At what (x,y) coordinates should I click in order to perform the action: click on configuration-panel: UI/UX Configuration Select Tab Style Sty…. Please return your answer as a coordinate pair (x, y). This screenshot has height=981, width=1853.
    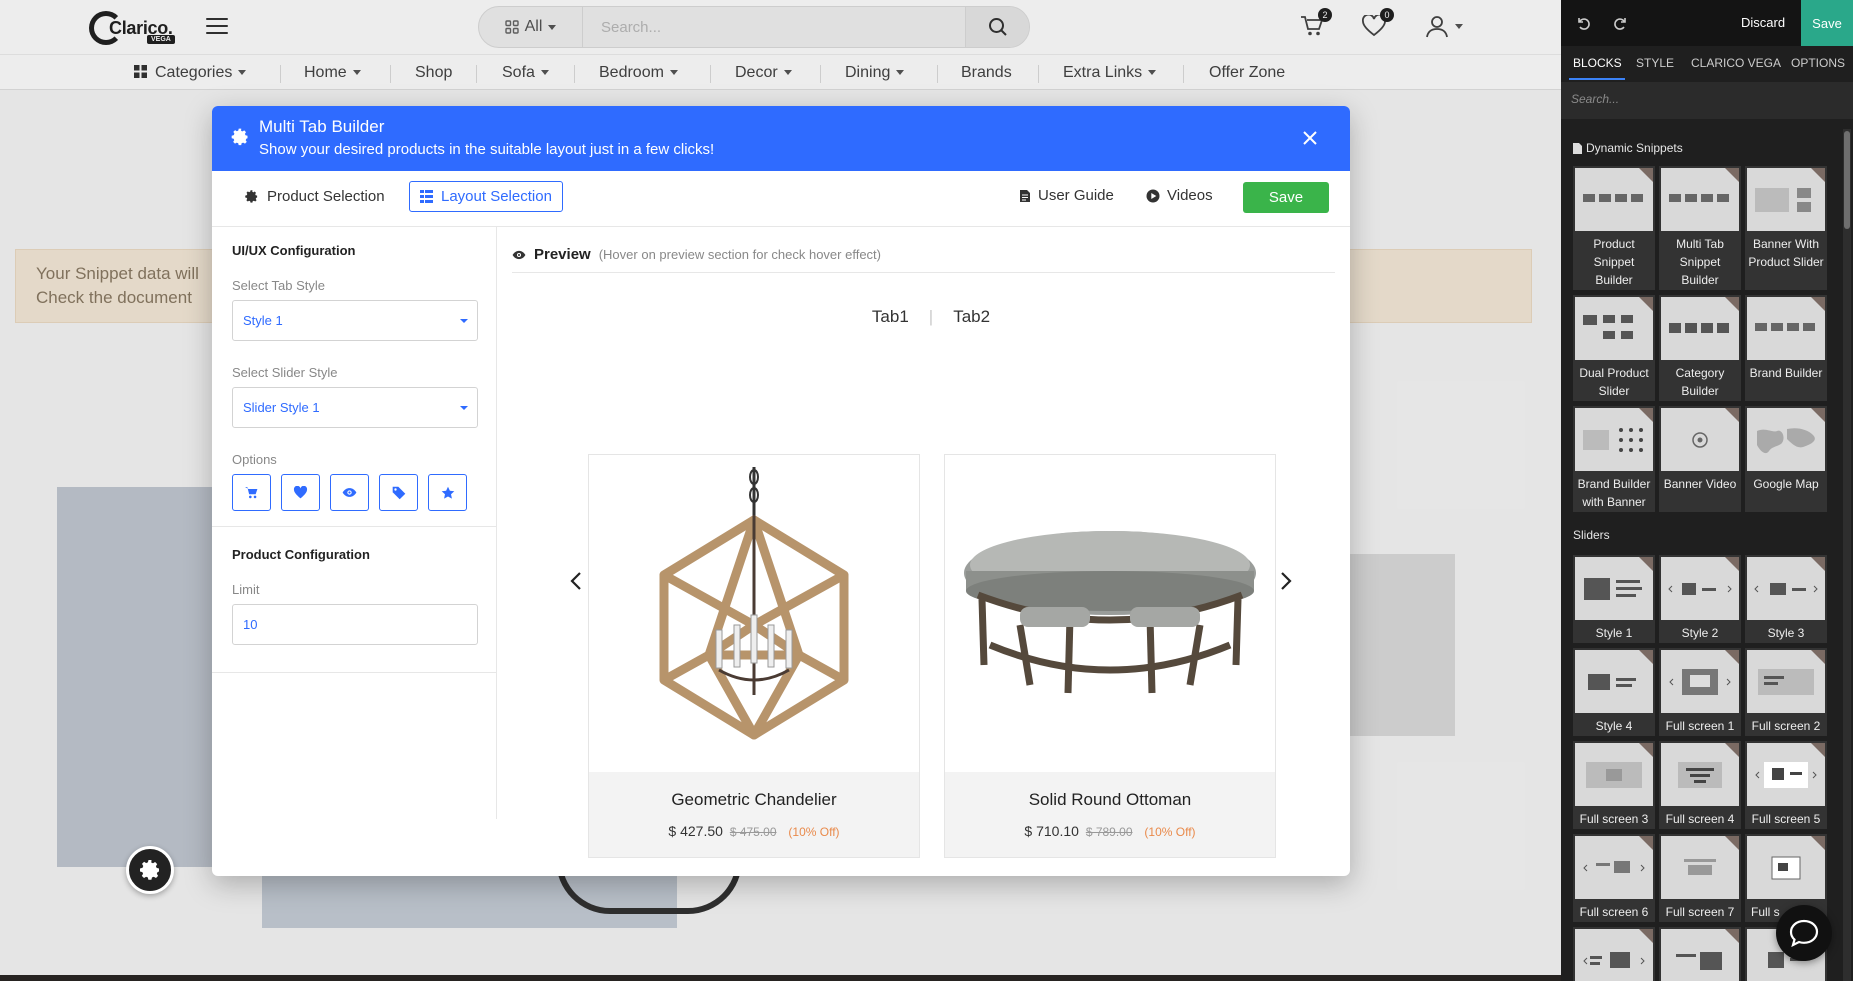
    Looking at the image, I should click on (354, 523).